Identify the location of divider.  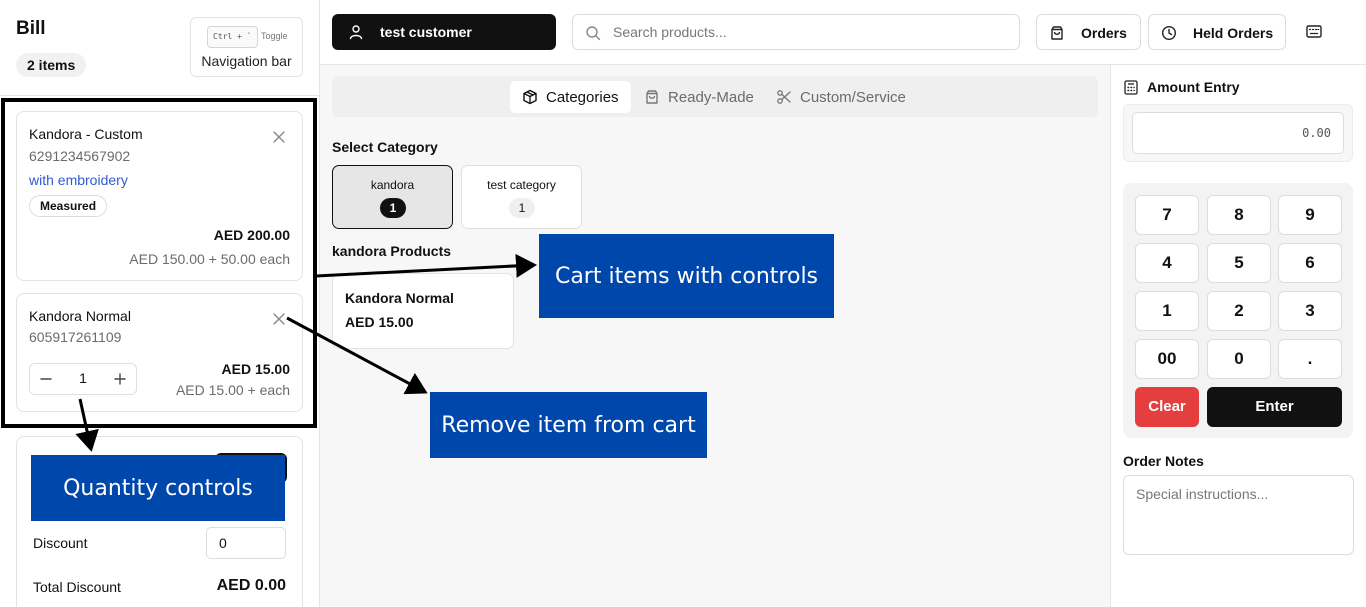
(160, 95).